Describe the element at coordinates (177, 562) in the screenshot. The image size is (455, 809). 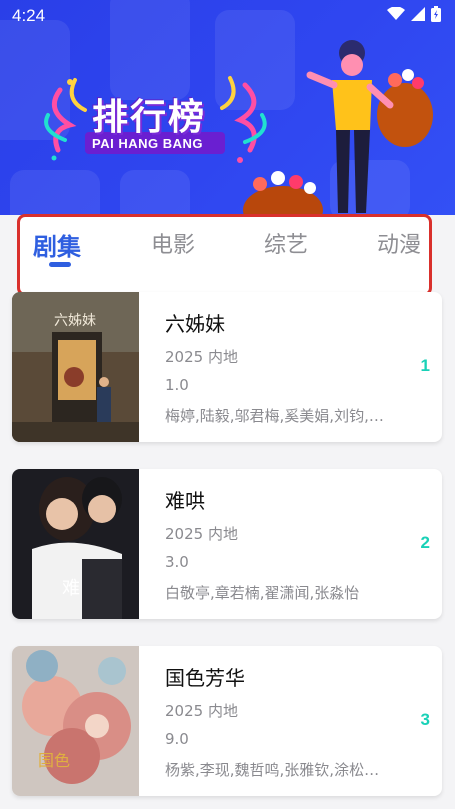
I see `item-score: 3.0` at that location.